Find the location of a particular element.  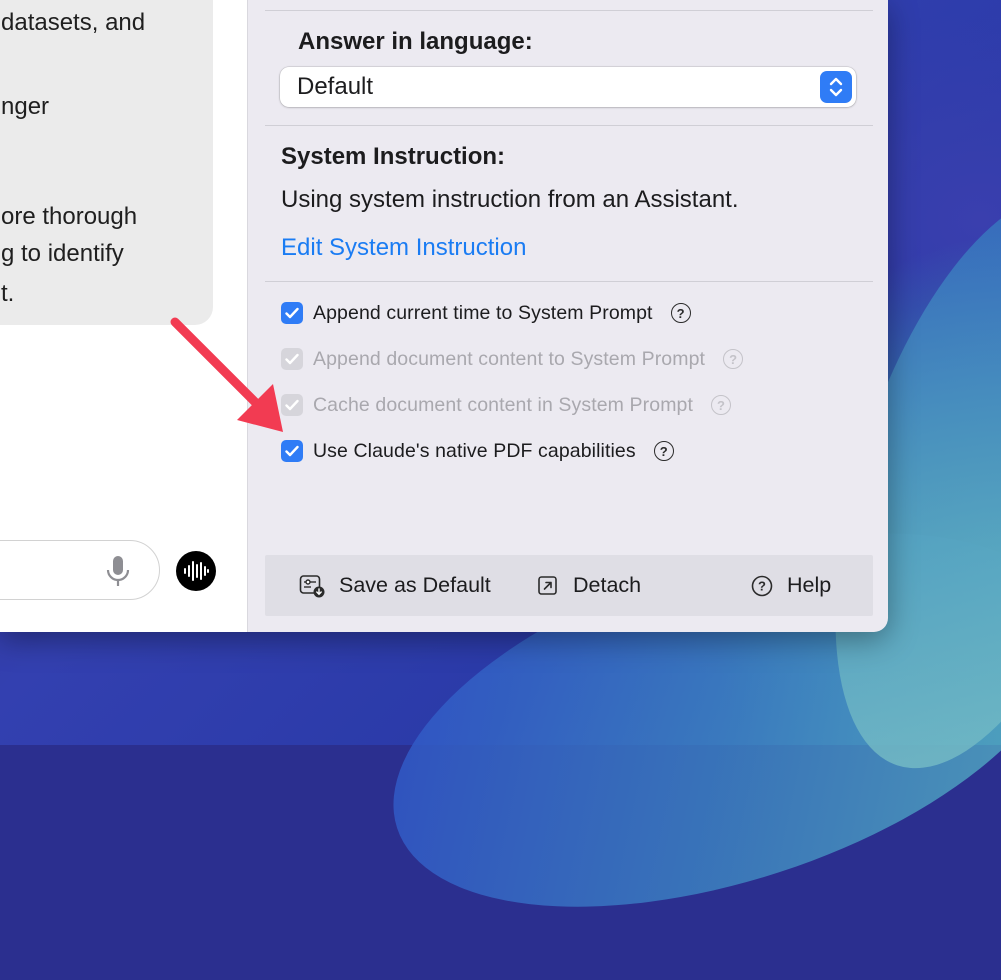

waveform-icon is located at coordinates (196, 571).